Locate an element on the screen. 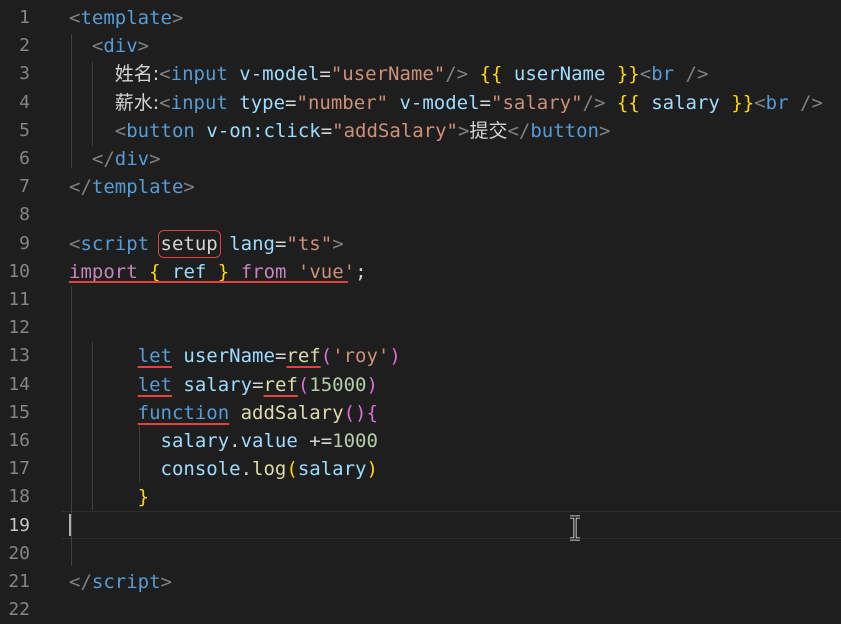 This screenshot has width=841, height=624. ibeam-cursor-icon is located at coordinates (575, 528).